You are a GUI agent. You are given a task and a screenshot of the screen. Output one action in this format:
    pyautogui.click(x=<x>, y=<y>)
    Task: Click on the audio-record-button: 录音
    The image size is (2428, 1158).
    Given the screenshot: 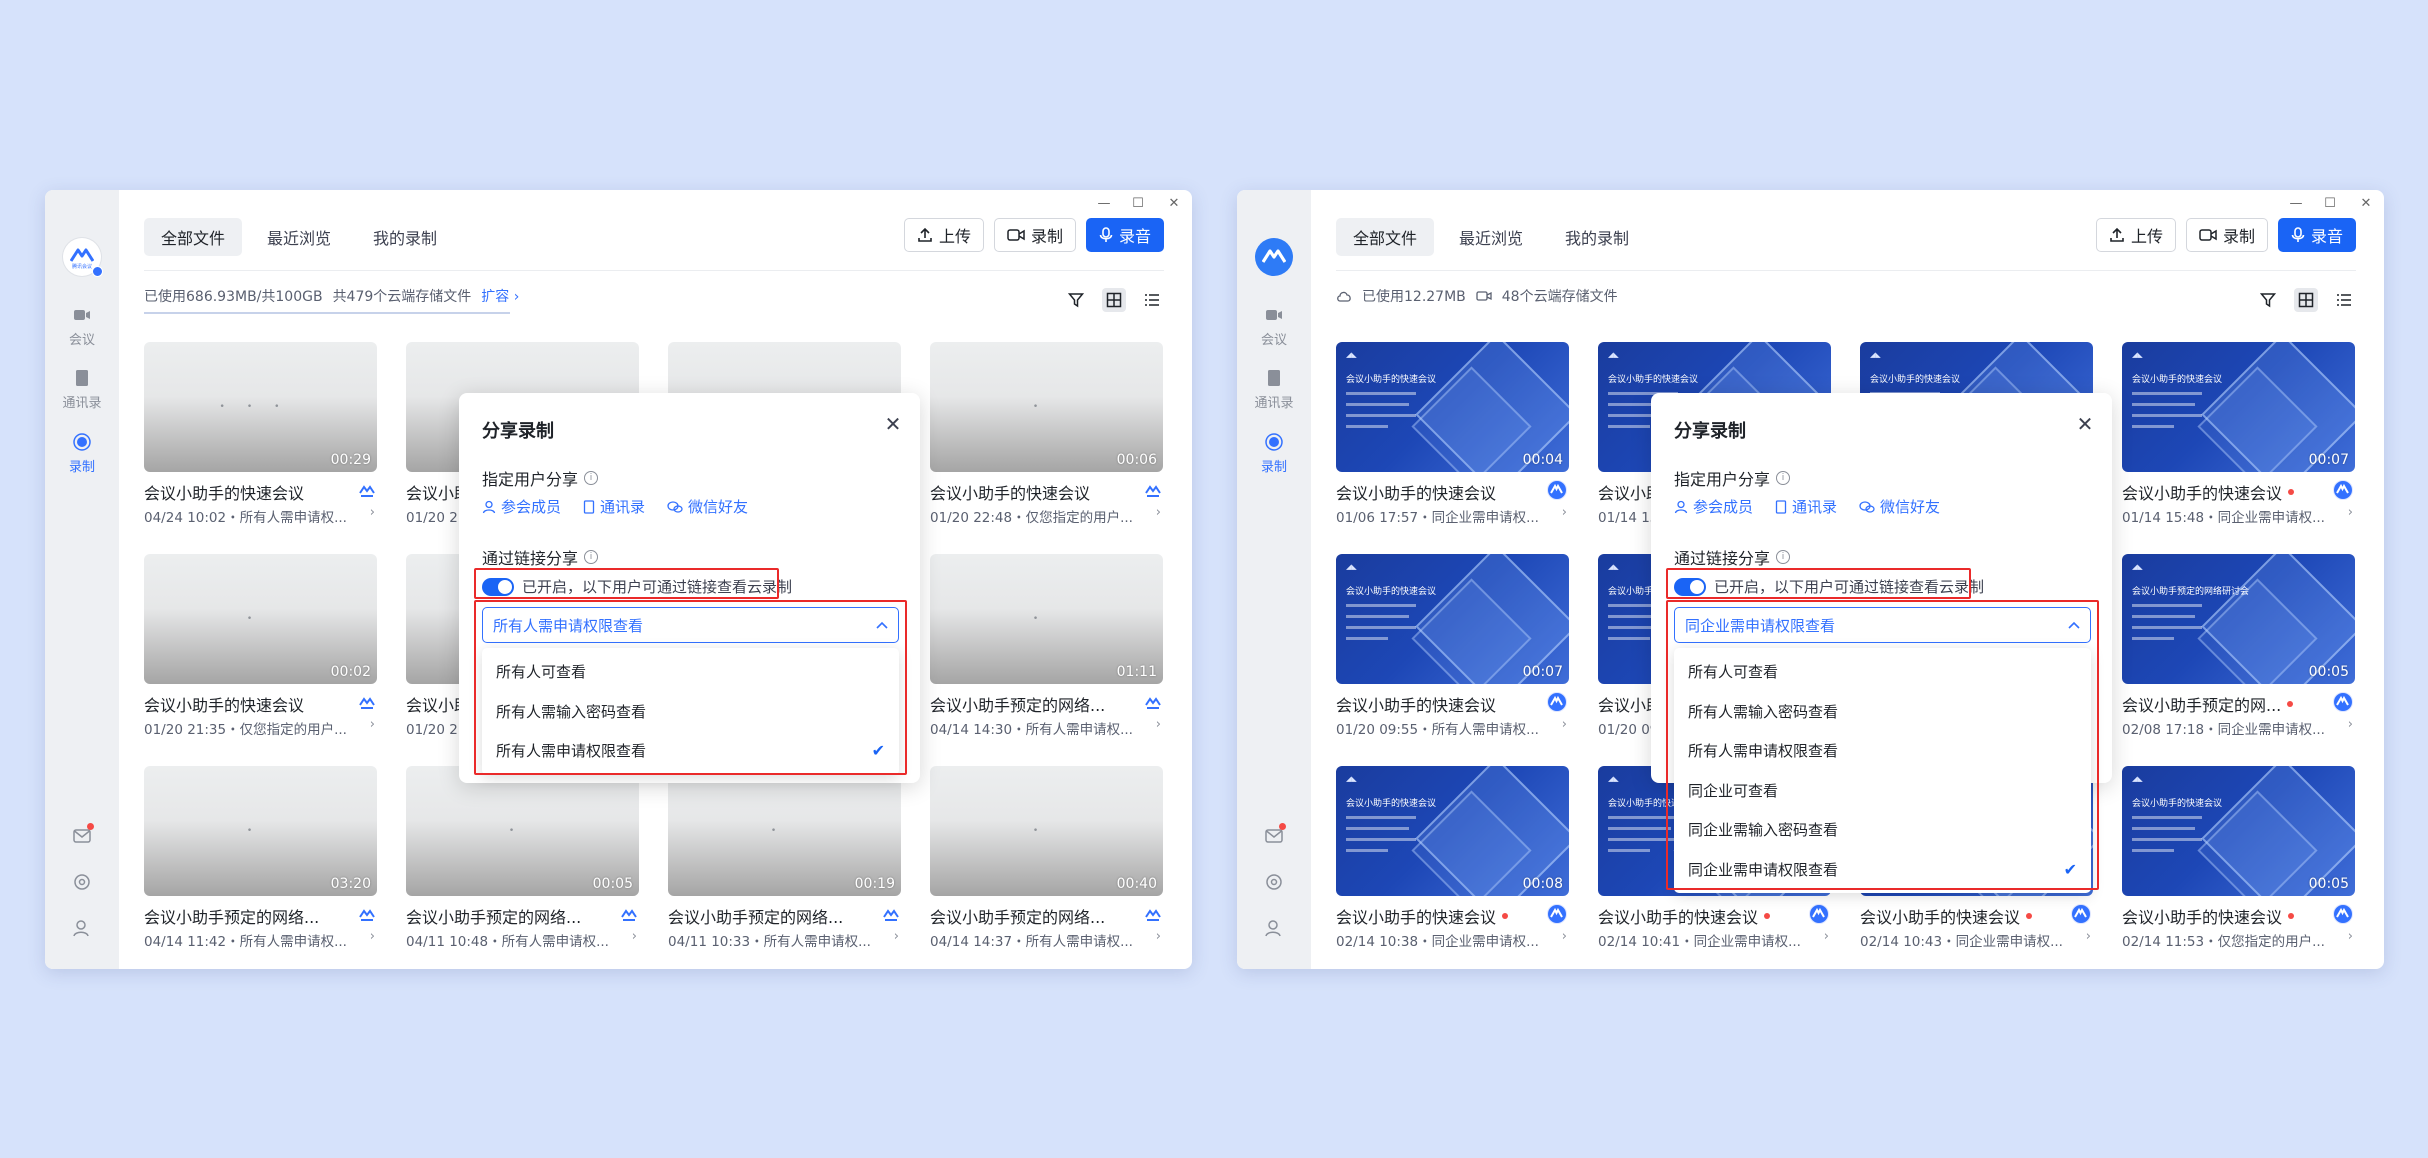 What is the action you would take?
    pyautogui.click(x=1124, y=235)
    